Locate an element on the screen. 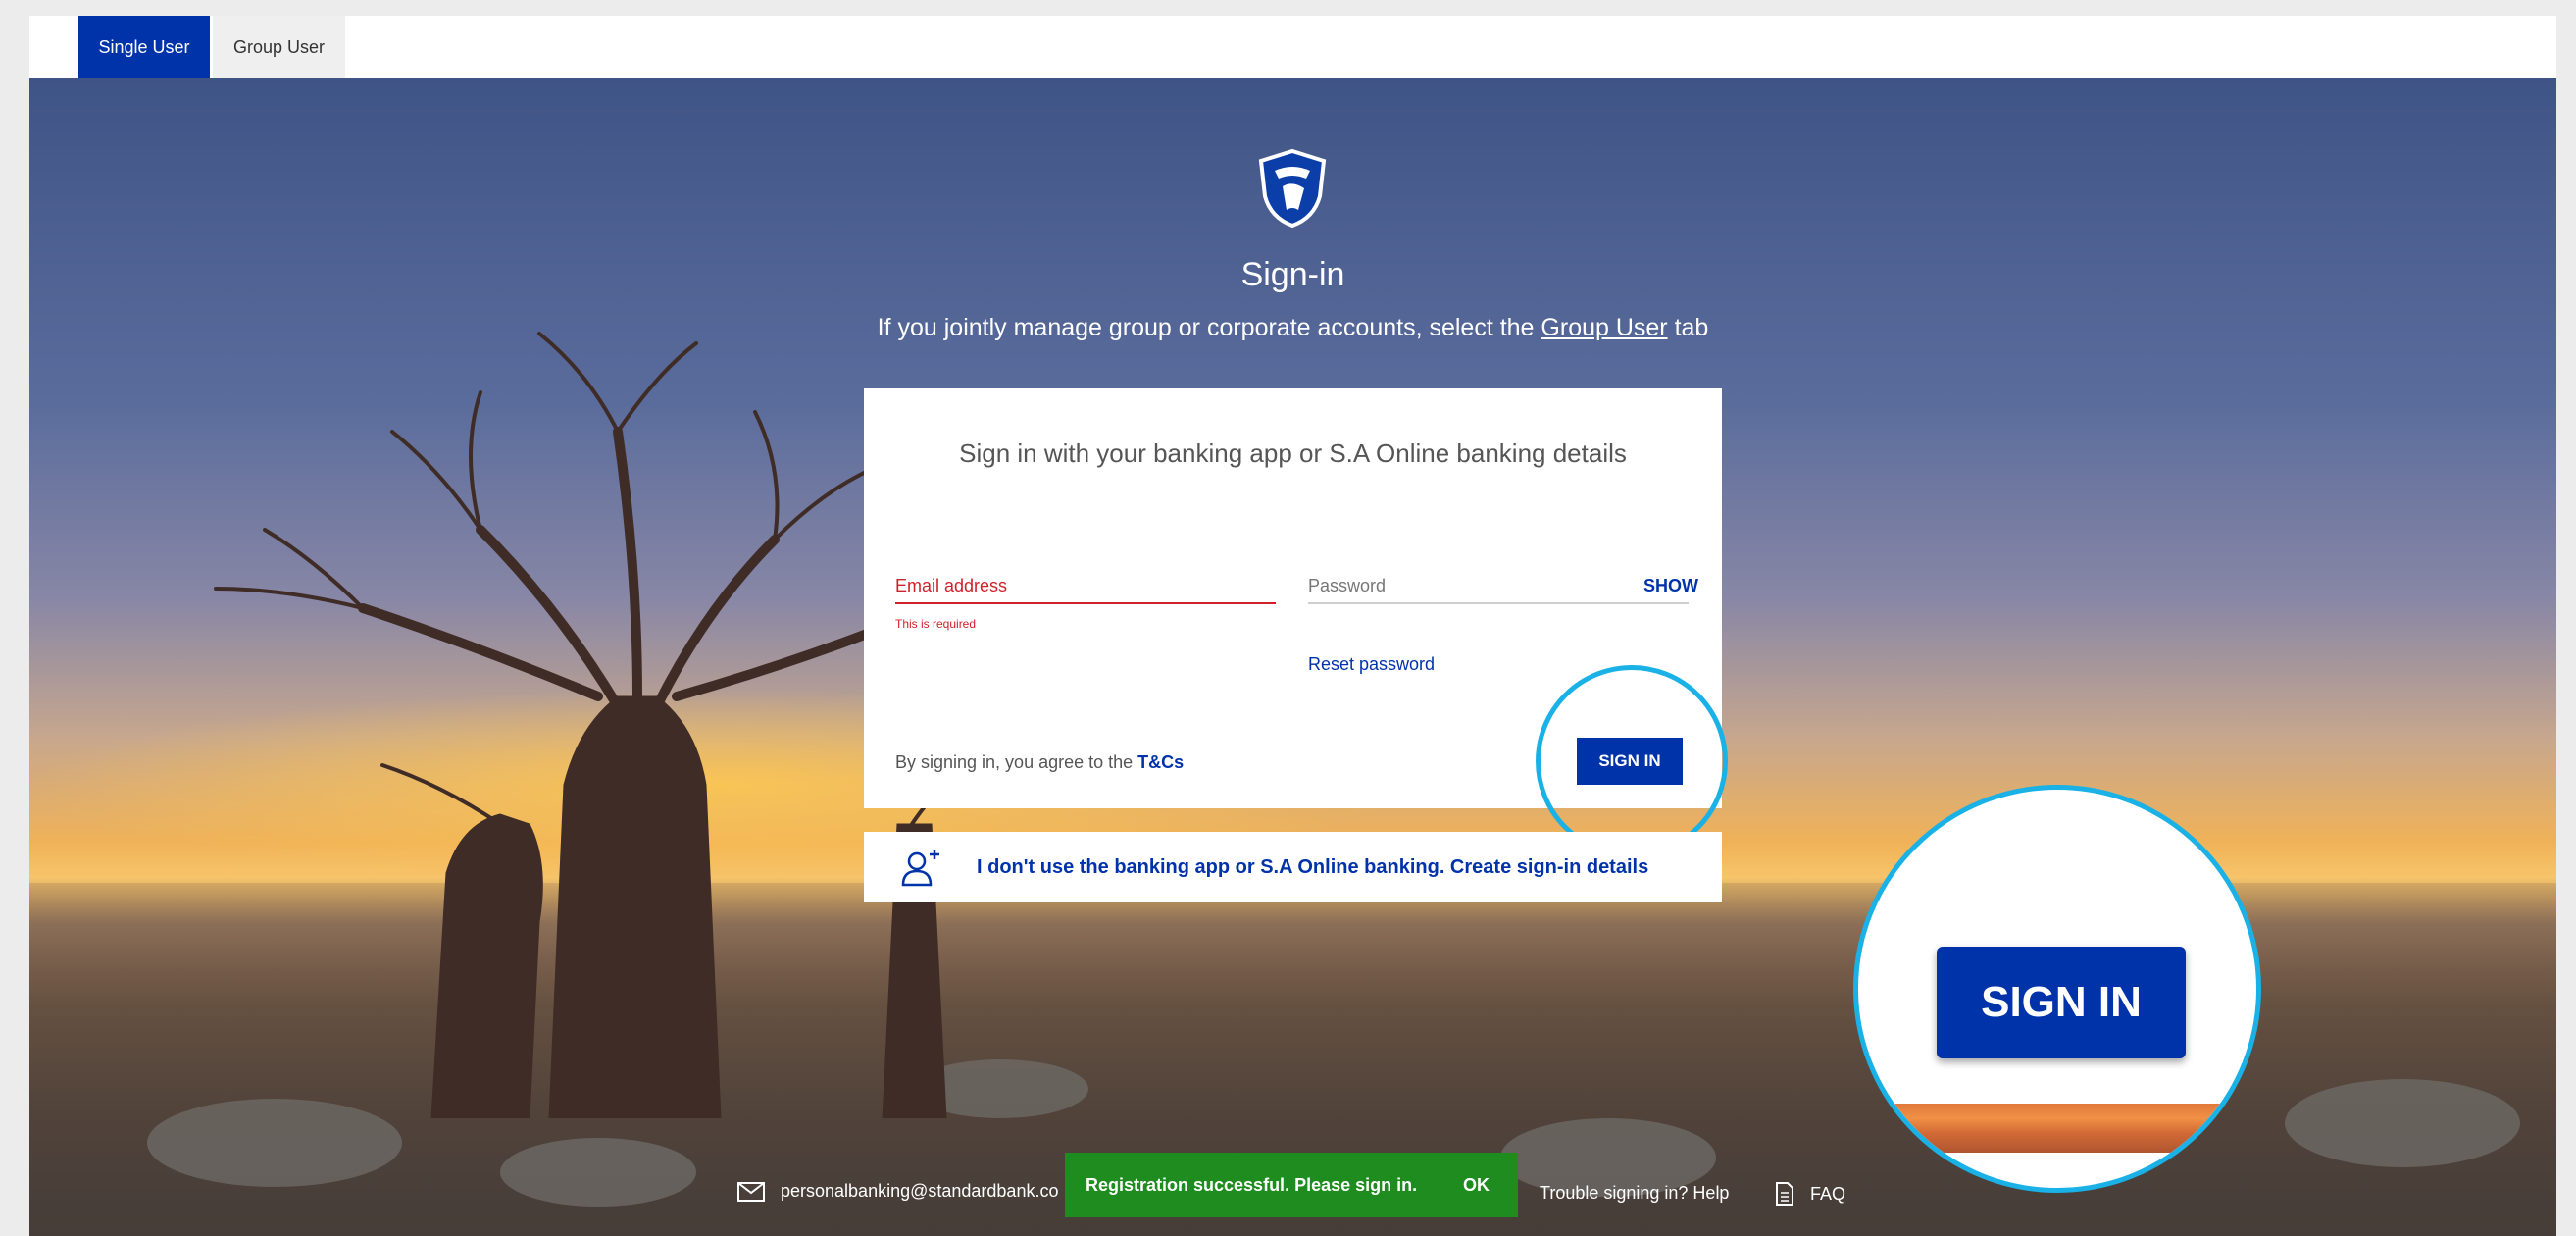 The image size is (2576, 1236). footer-faq-text: FAQ is located at coordinates (1828, 1193).